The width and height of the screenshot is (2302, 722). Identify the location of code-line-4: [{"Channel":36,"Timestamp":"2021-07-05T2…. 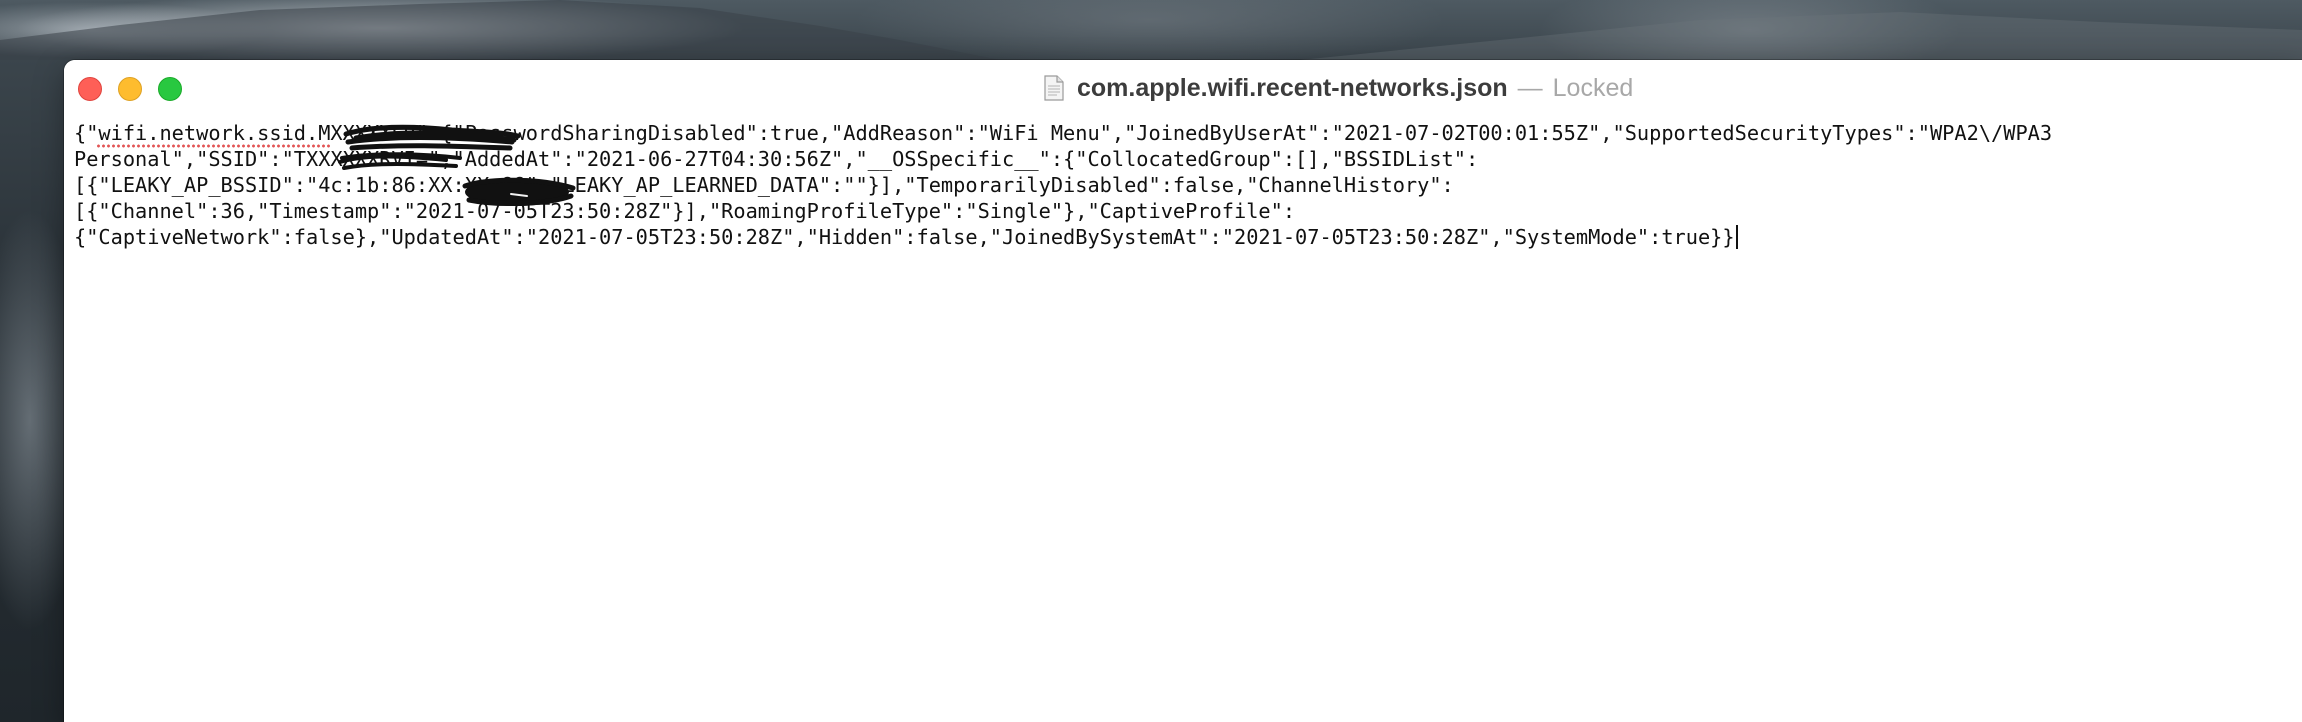
(1179, 211).